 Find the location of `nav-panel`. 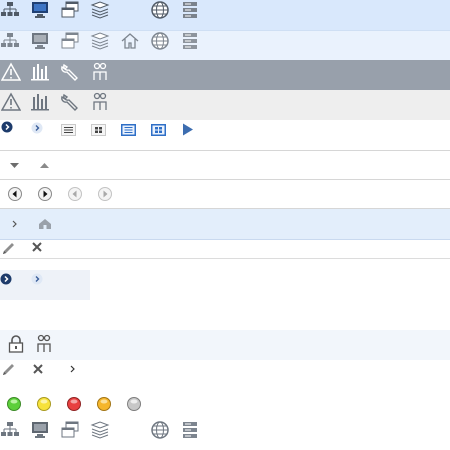

nav-panel is located at coordinates (45, 285).